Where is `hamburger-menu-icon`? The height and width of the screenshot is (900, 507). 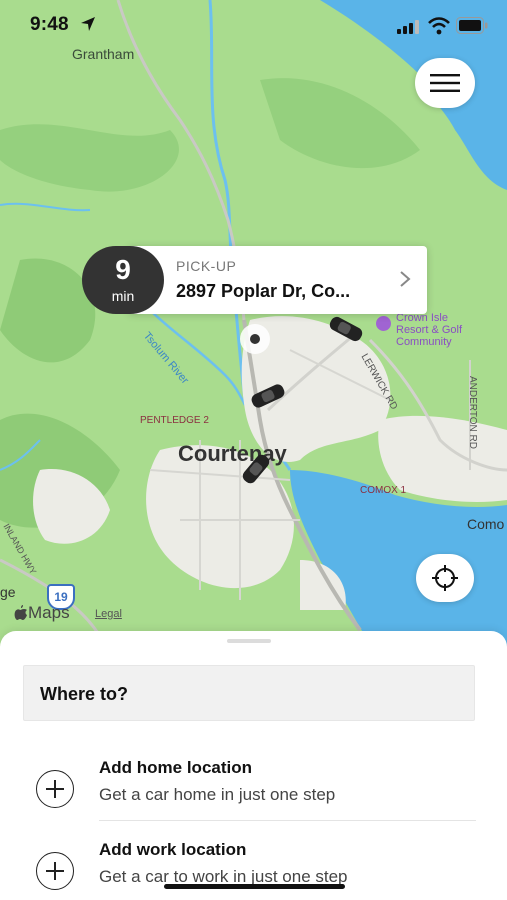
hamburger-menu-icon is located at coordinates (445, 83).